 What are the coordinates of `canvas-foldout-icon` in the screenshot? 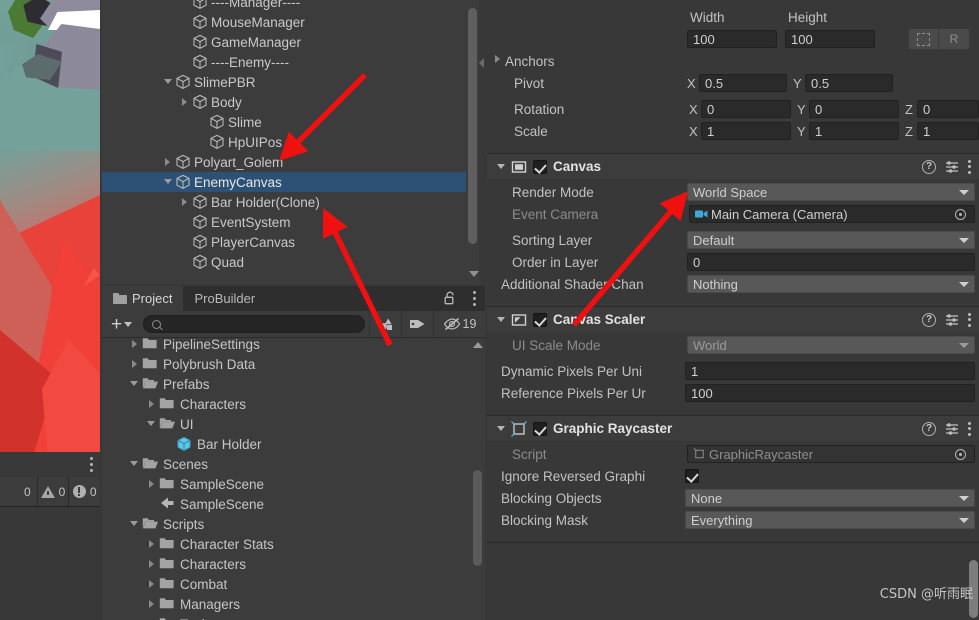 It's located at (501, 166).